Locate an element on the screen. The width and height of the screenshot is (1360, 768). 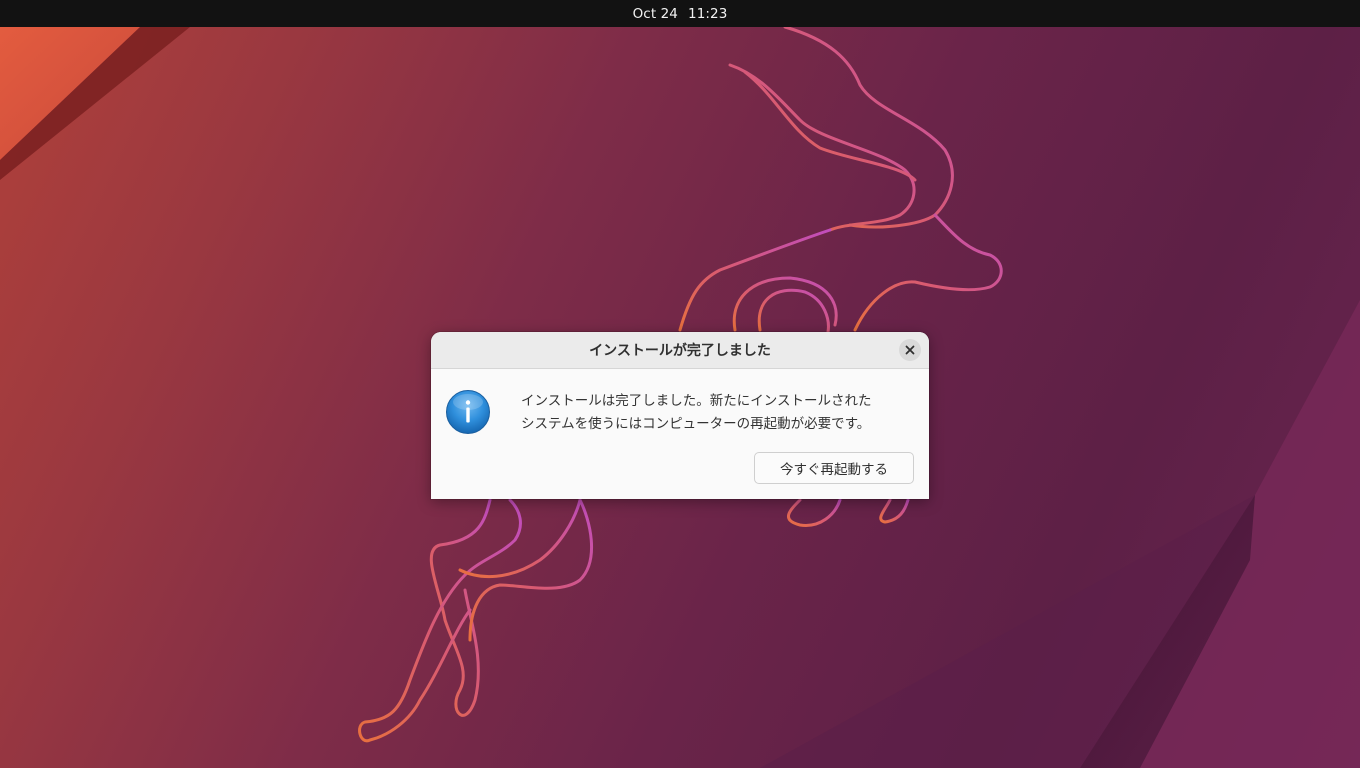
message-line-1: インストールは完了しました。新たにインストールされた is located at coordinates (696, 401).